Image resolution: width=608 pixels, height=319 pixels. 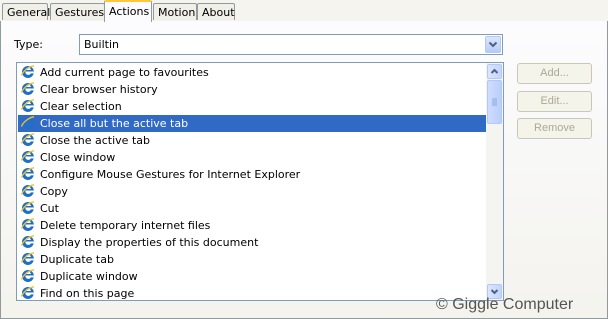 I want to click on tab-gestures: Gestures, so click(x=77, y=11).